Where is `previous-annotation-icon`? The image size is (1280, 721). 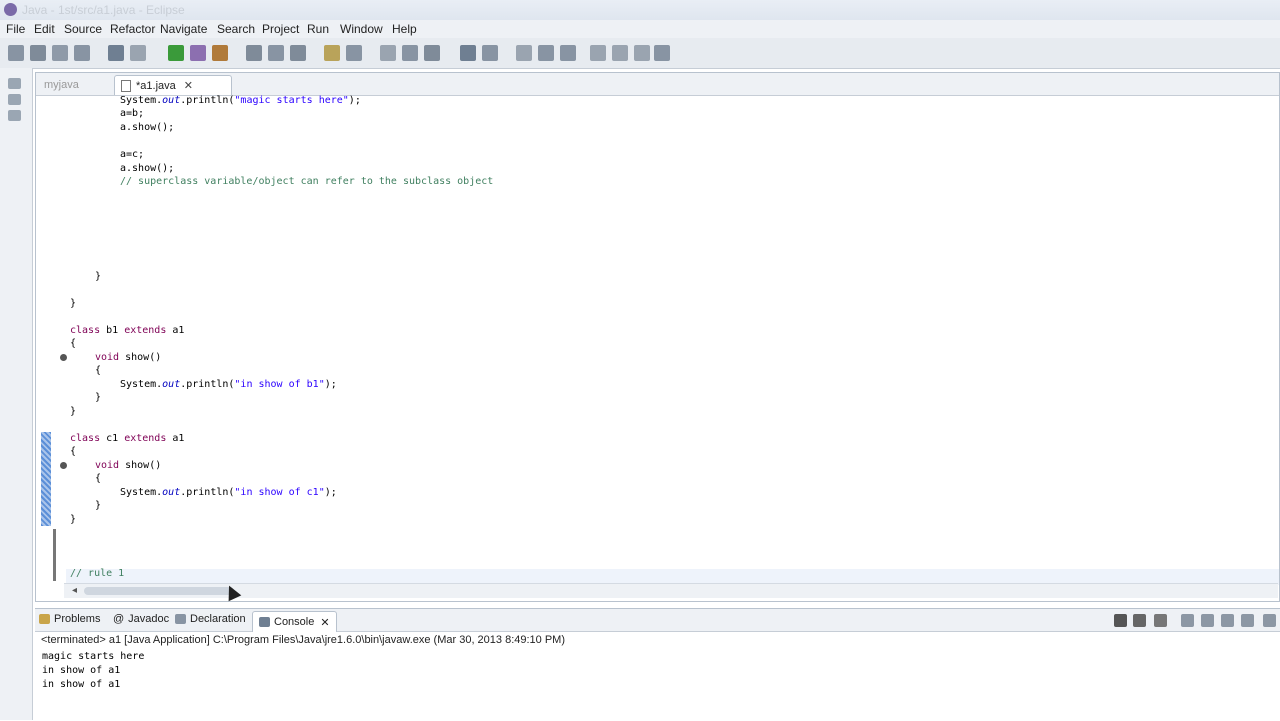
previous-annotation-icon is located at coordinates (490, 53).